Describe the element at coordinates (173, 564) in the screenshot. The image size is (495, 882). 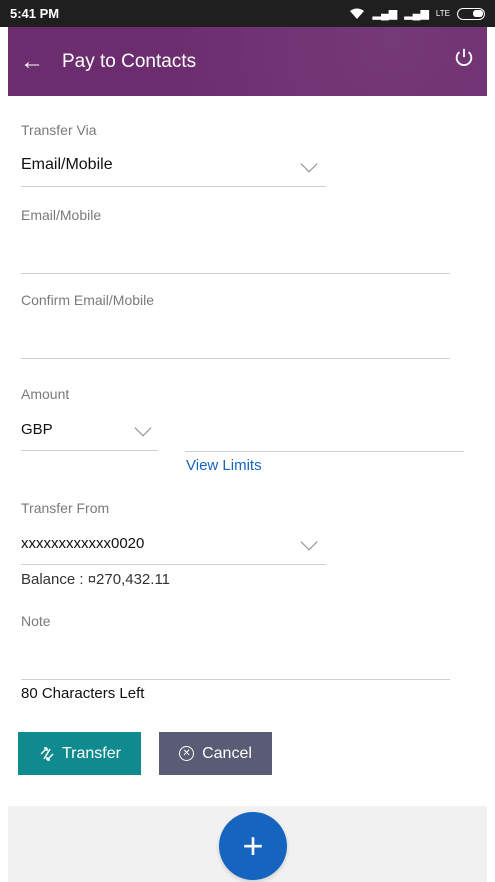
I see `transfer-from-underline` at that location.